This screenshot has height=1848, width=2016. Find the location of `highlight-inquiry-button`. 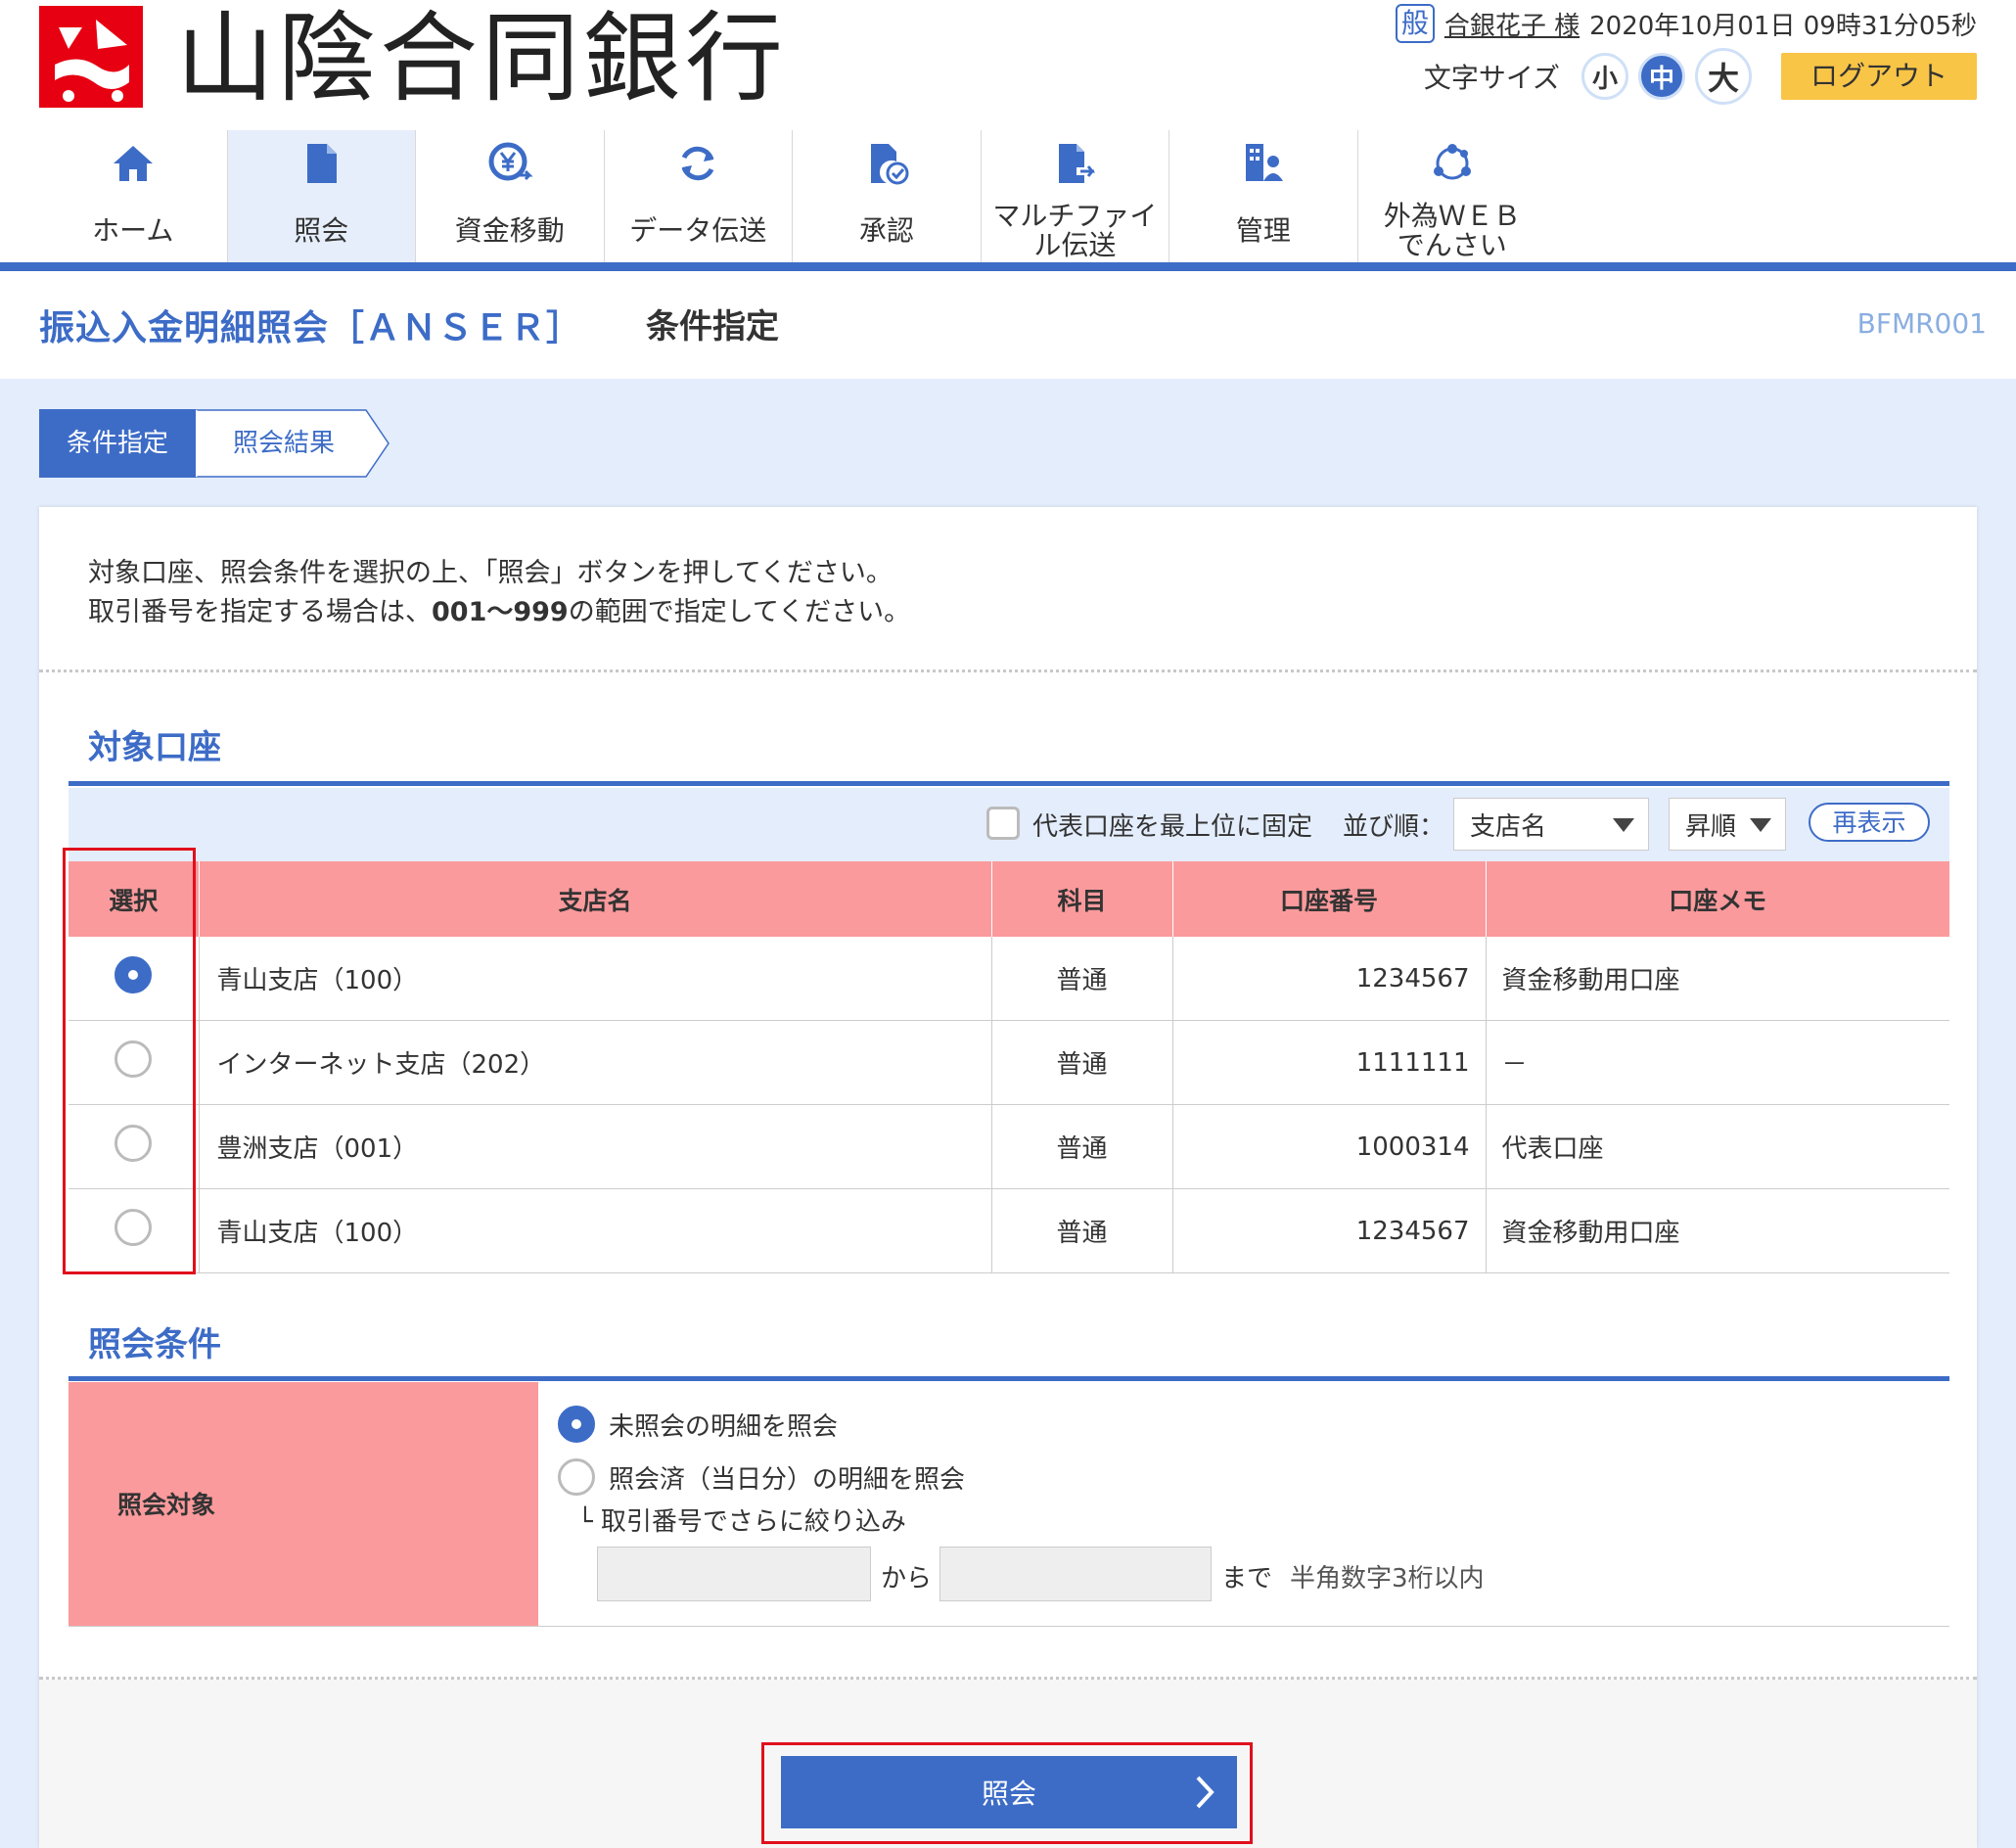

highlight-inquiry-button is located at coordinates (1007, 1793).